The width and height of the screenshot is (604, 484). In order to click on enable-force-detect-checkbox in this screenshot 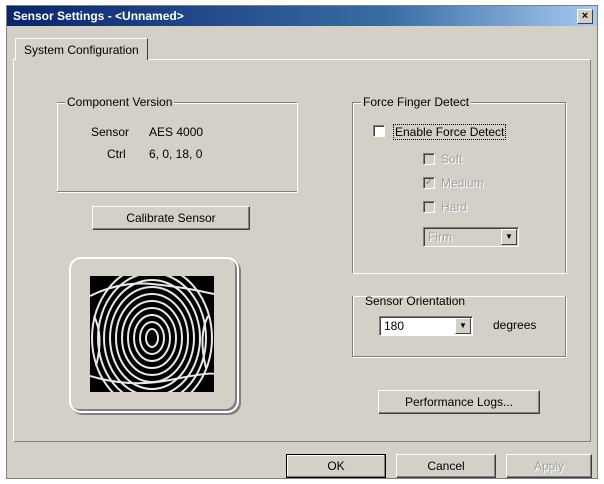, I will do `click(379, 131)`.